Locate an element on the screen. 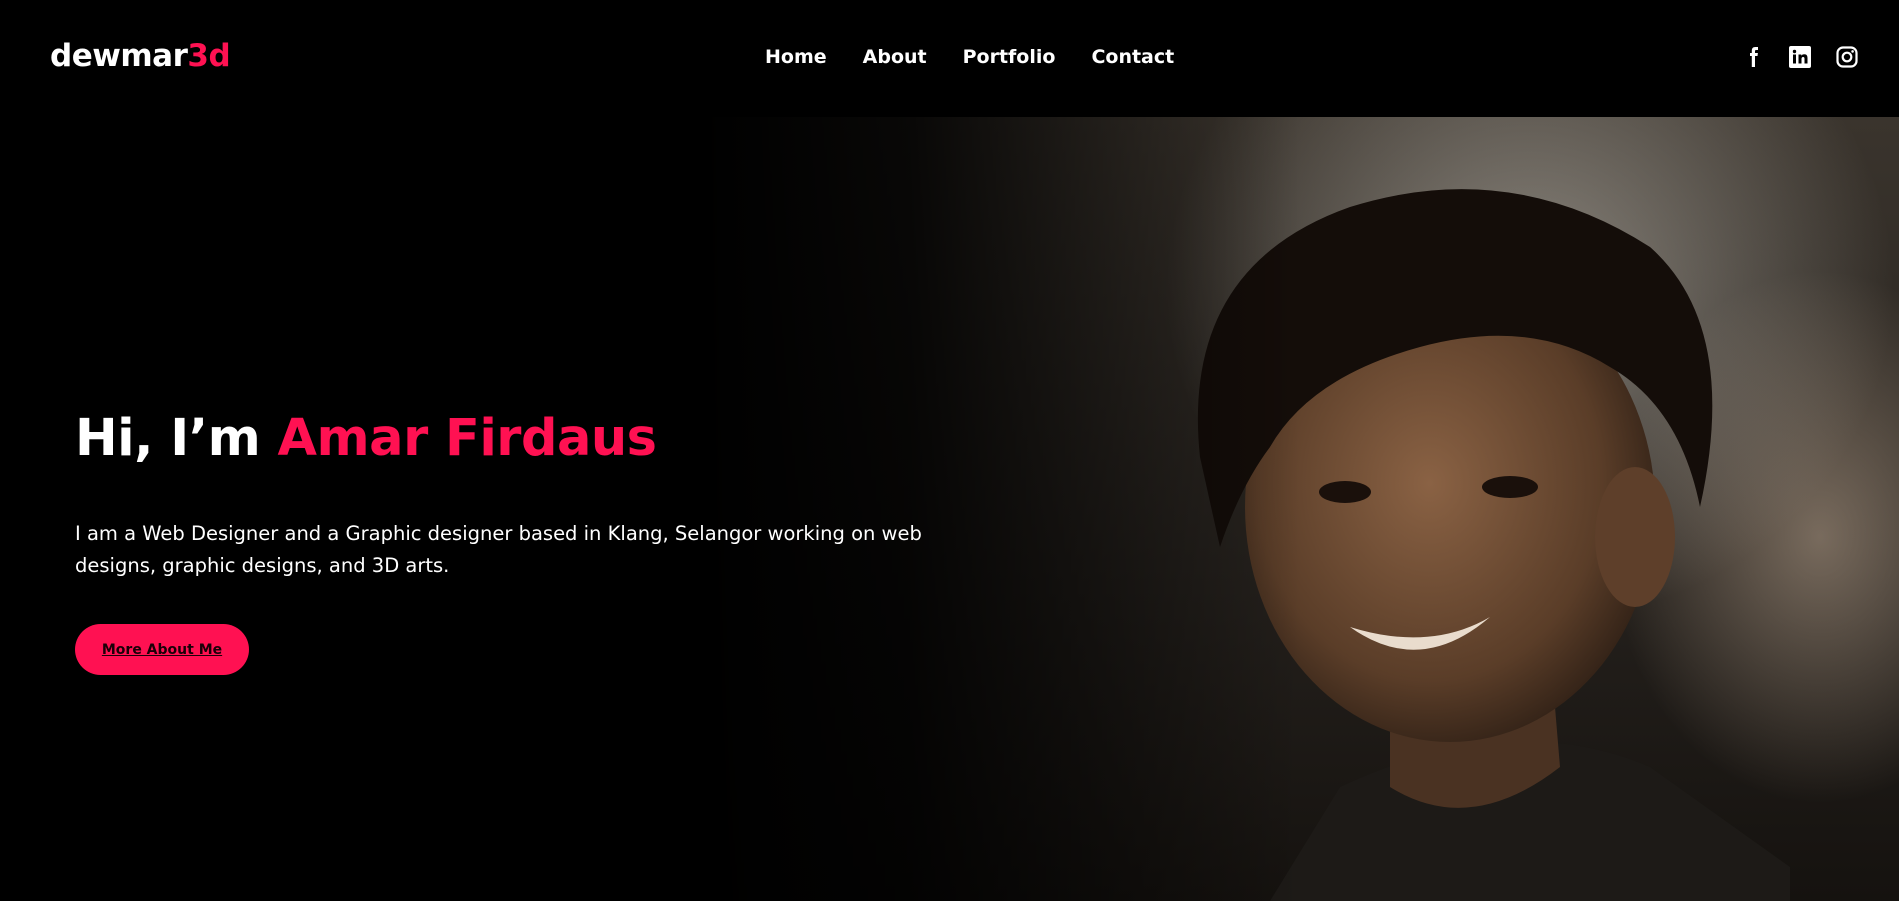 This screenshot has height=901, width=1899. nav-about: About is located at coordinates (895, 57).